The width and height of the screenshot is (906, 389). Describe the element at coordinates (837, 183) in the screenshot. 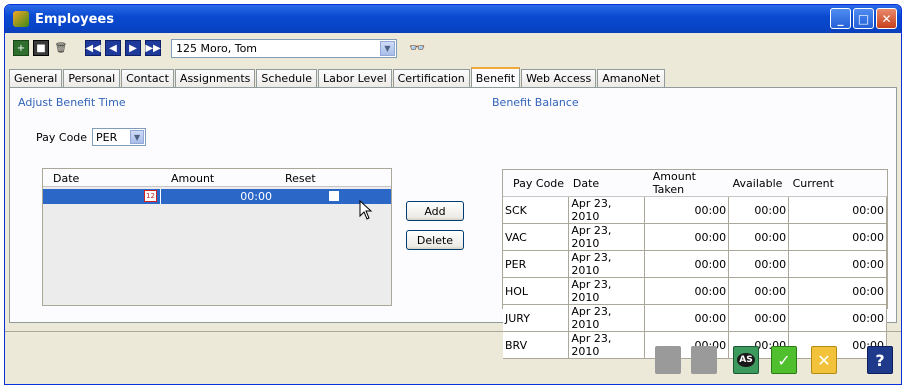

I see `col-current: Current` at that location.